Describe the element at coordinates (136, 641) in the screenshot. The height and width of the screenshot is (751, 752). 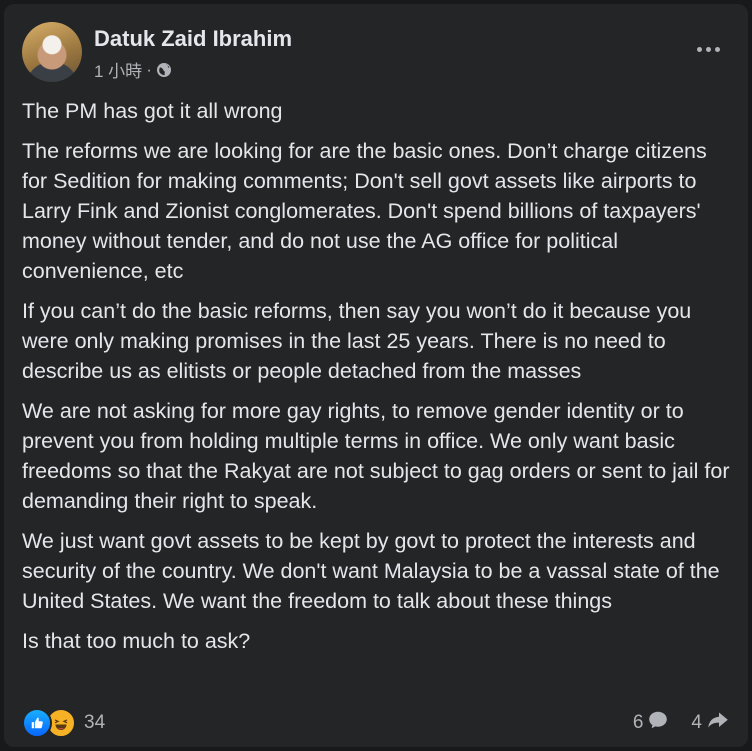
I see `post-paragraph: Is that too much to ask?` at that location.